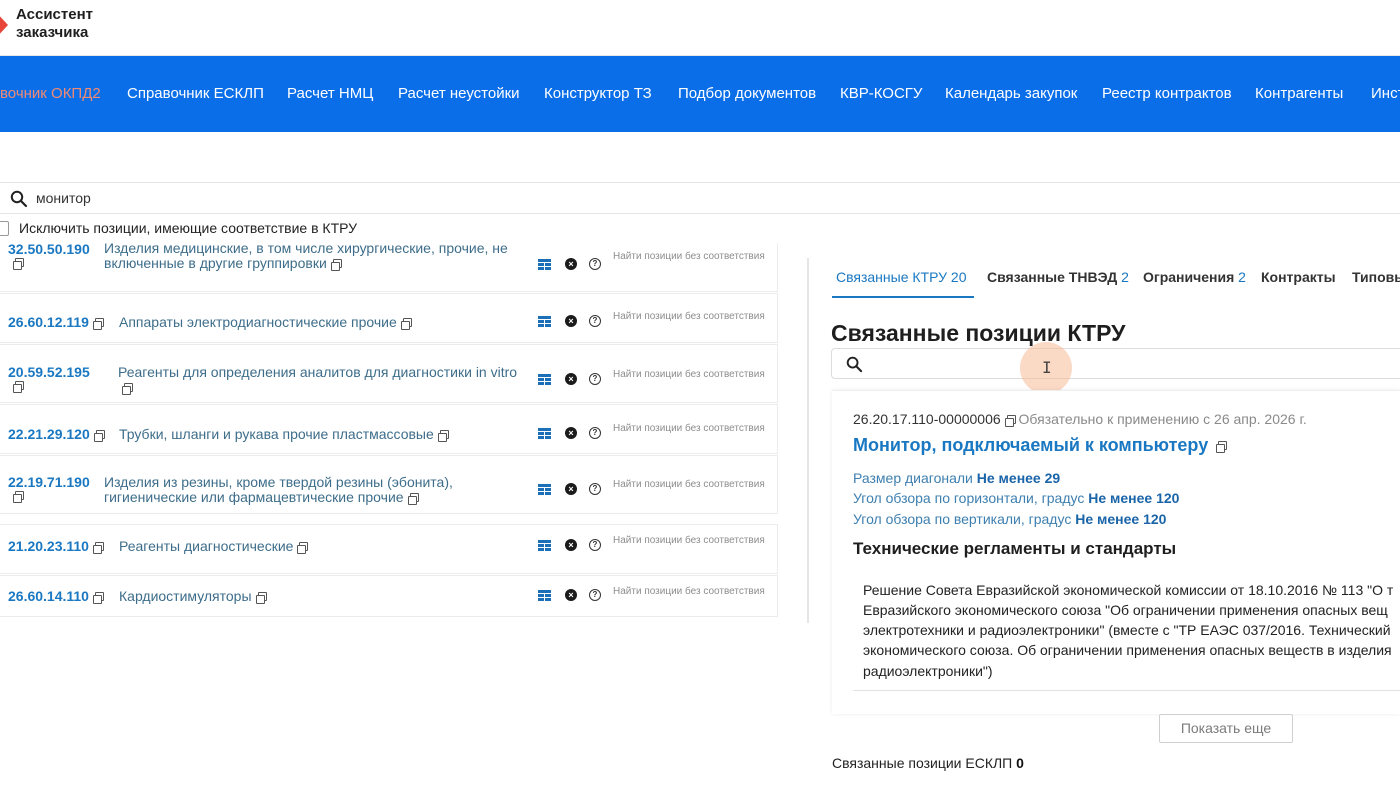 Image resolution: width=1400 pixels, height=800 pixels. What do you see at coordinates (50, 93) in the screenshot?
I see `nav-item-okpd2: вочник ОКПД2` at bounding box center [50, 93].